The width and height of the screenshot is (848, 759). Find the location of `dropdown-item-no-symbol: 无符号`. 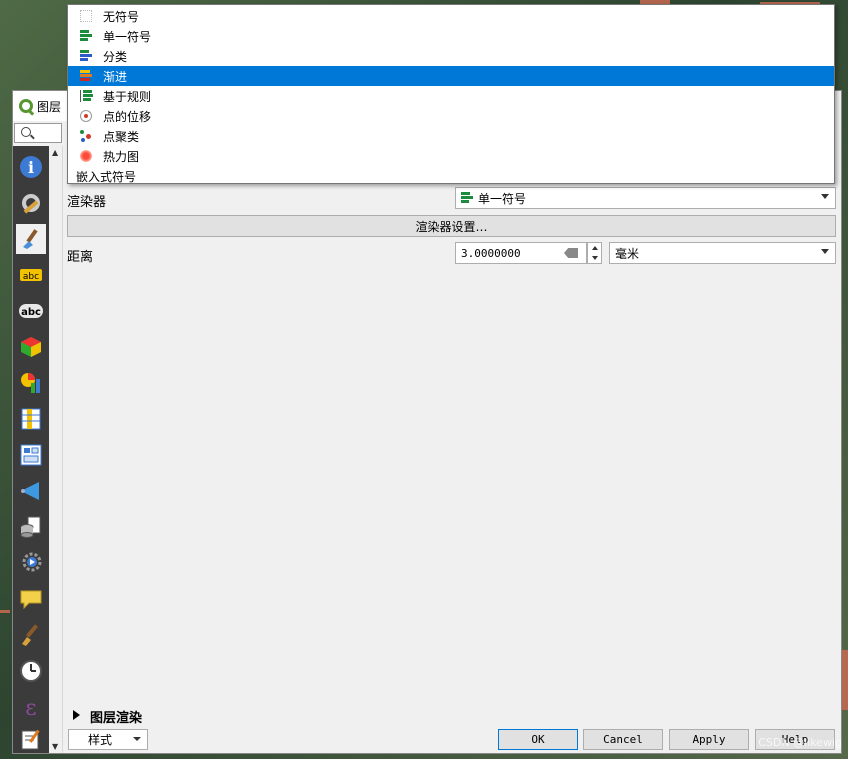

dropdown-item-no-symbol: 无符号 is located at coordinates (451, 16).